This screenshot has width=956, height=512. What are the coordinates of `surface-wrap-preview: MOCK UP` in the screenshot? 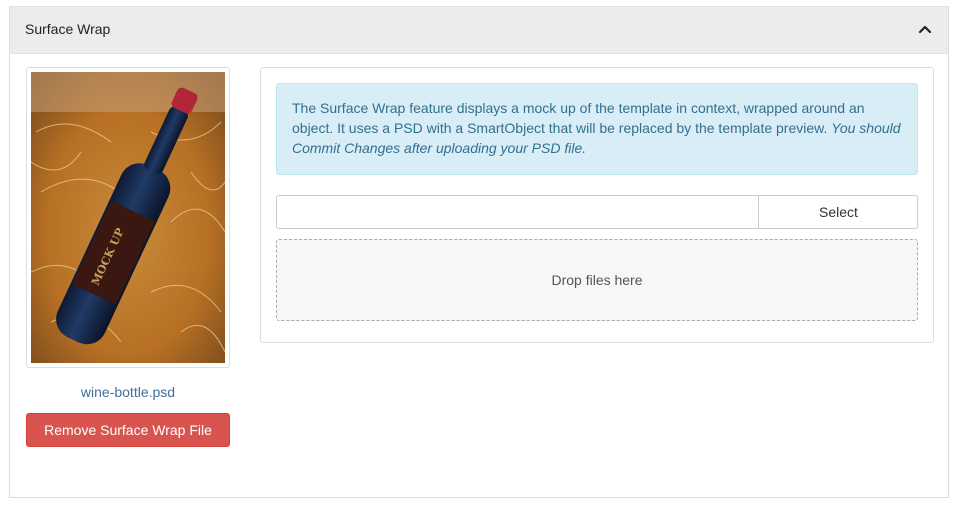 It's located at (128, 217).